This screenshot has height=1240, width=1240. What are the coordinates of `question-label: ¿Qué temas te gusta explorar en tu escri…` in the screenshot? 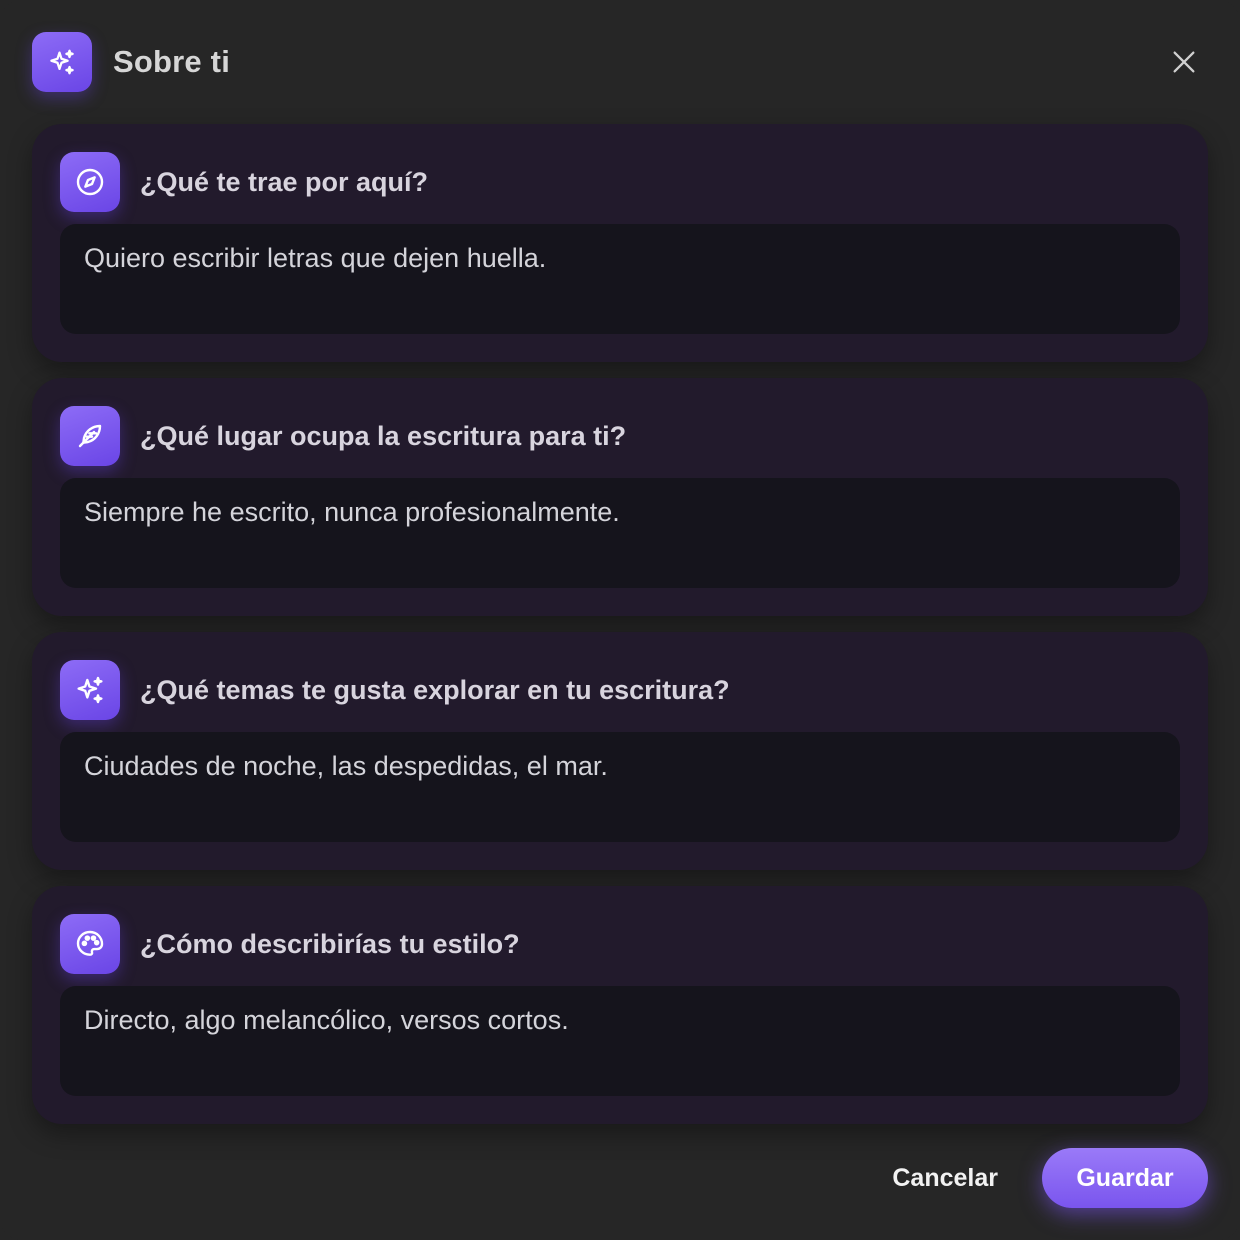 It's located at (435, 689).